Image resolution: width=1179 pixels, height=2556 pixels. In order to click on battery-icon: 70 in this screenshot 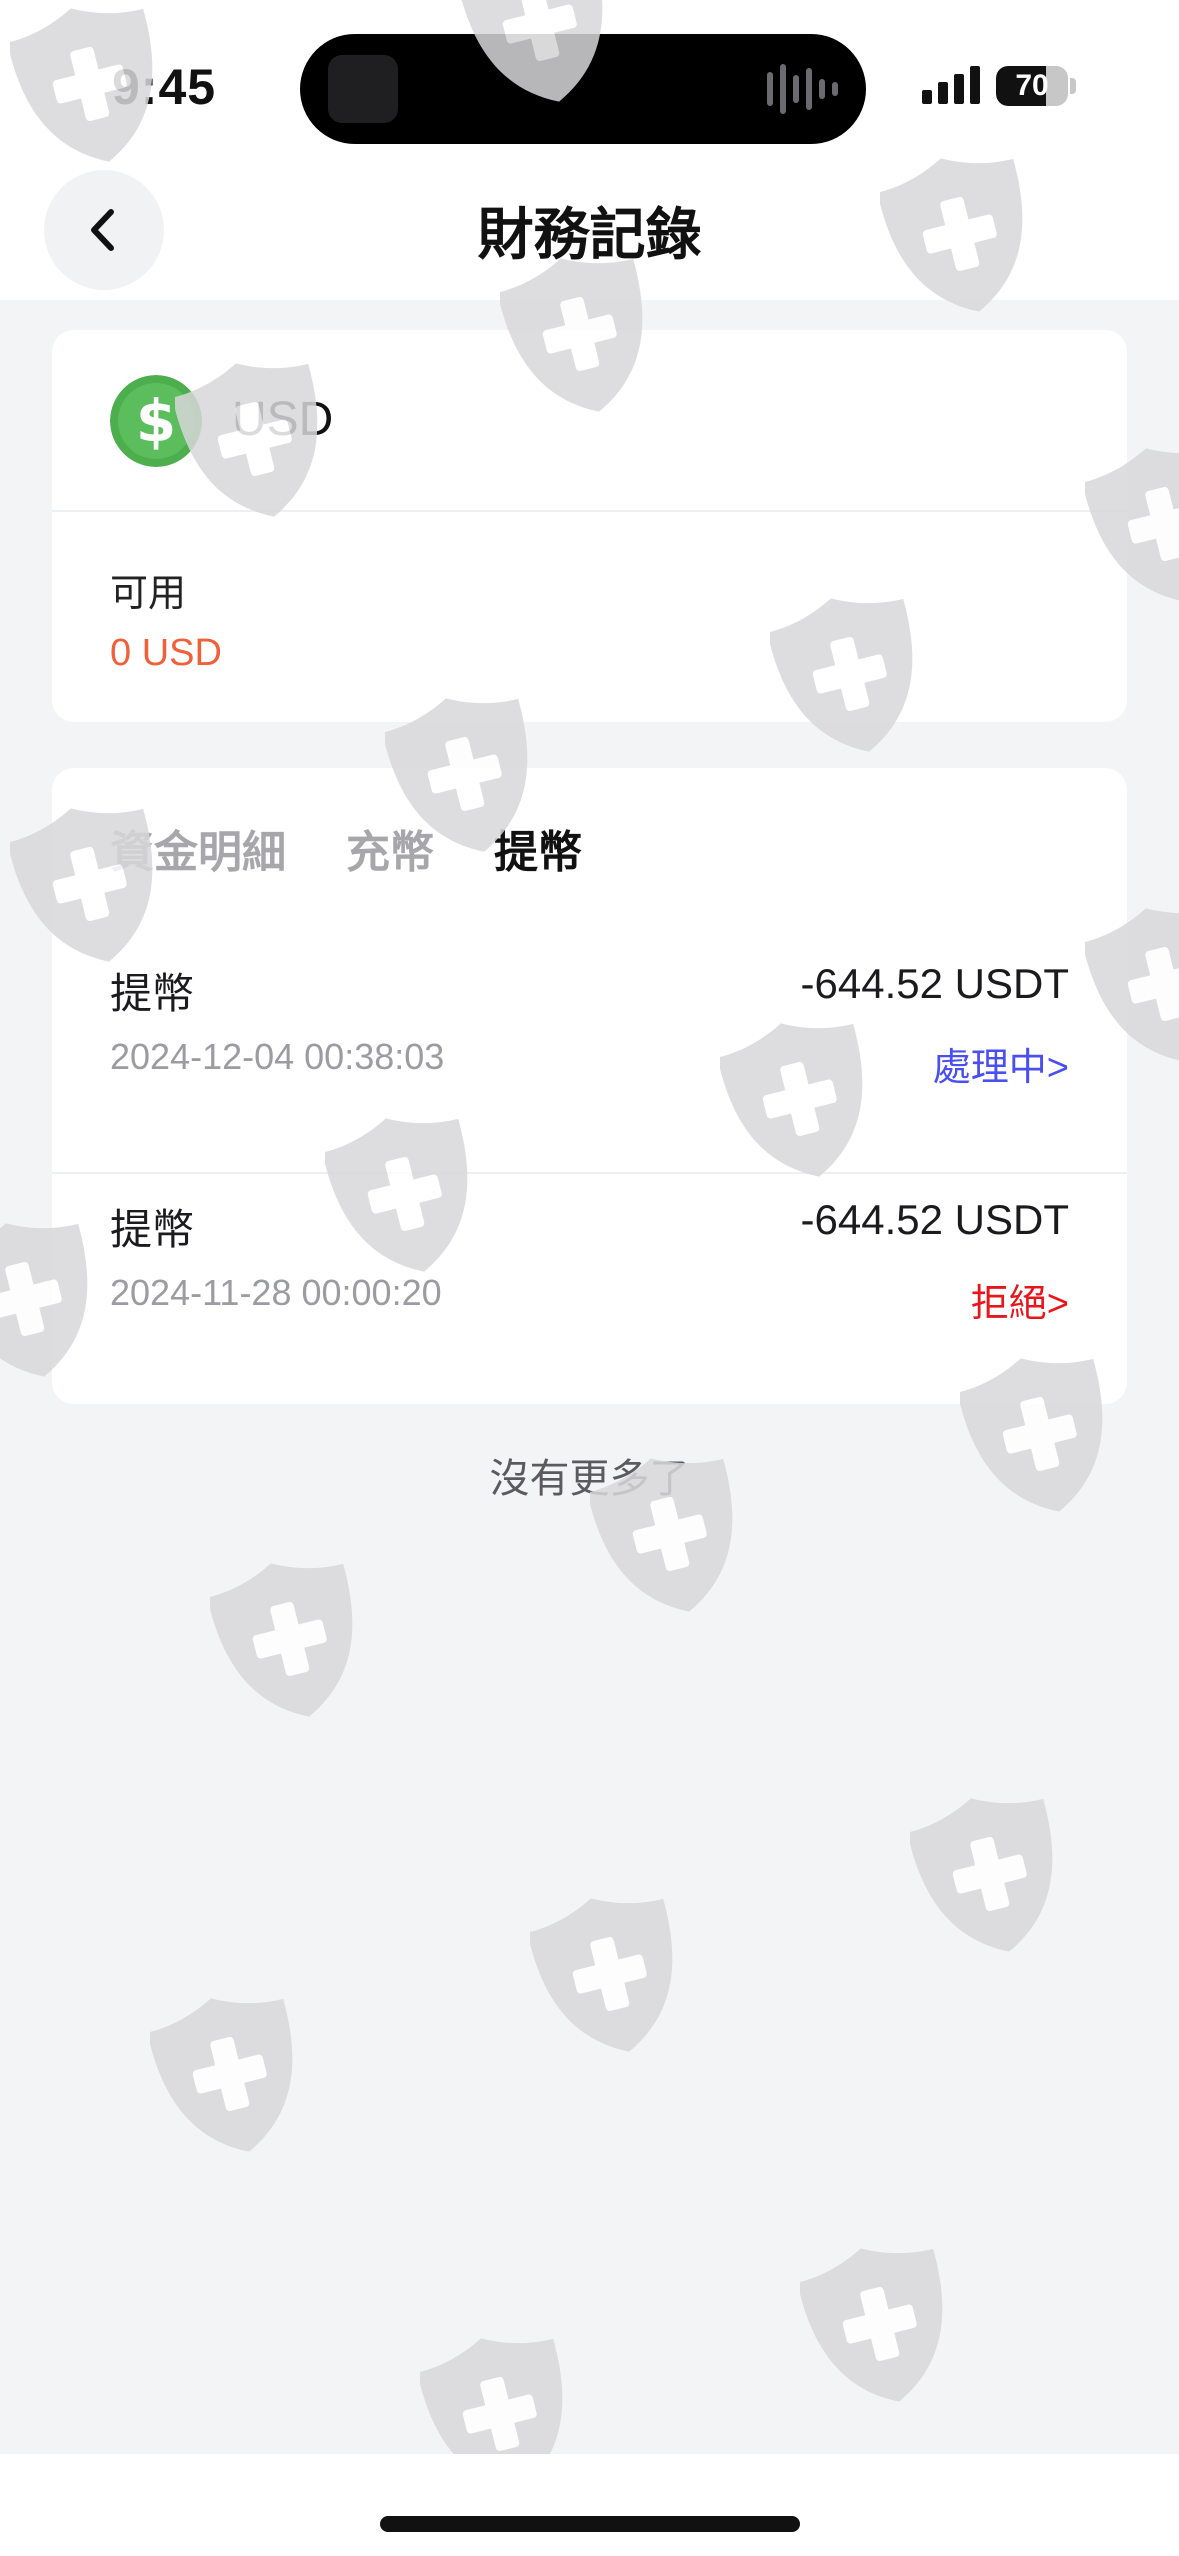, I will do `click(1032, 86)`.